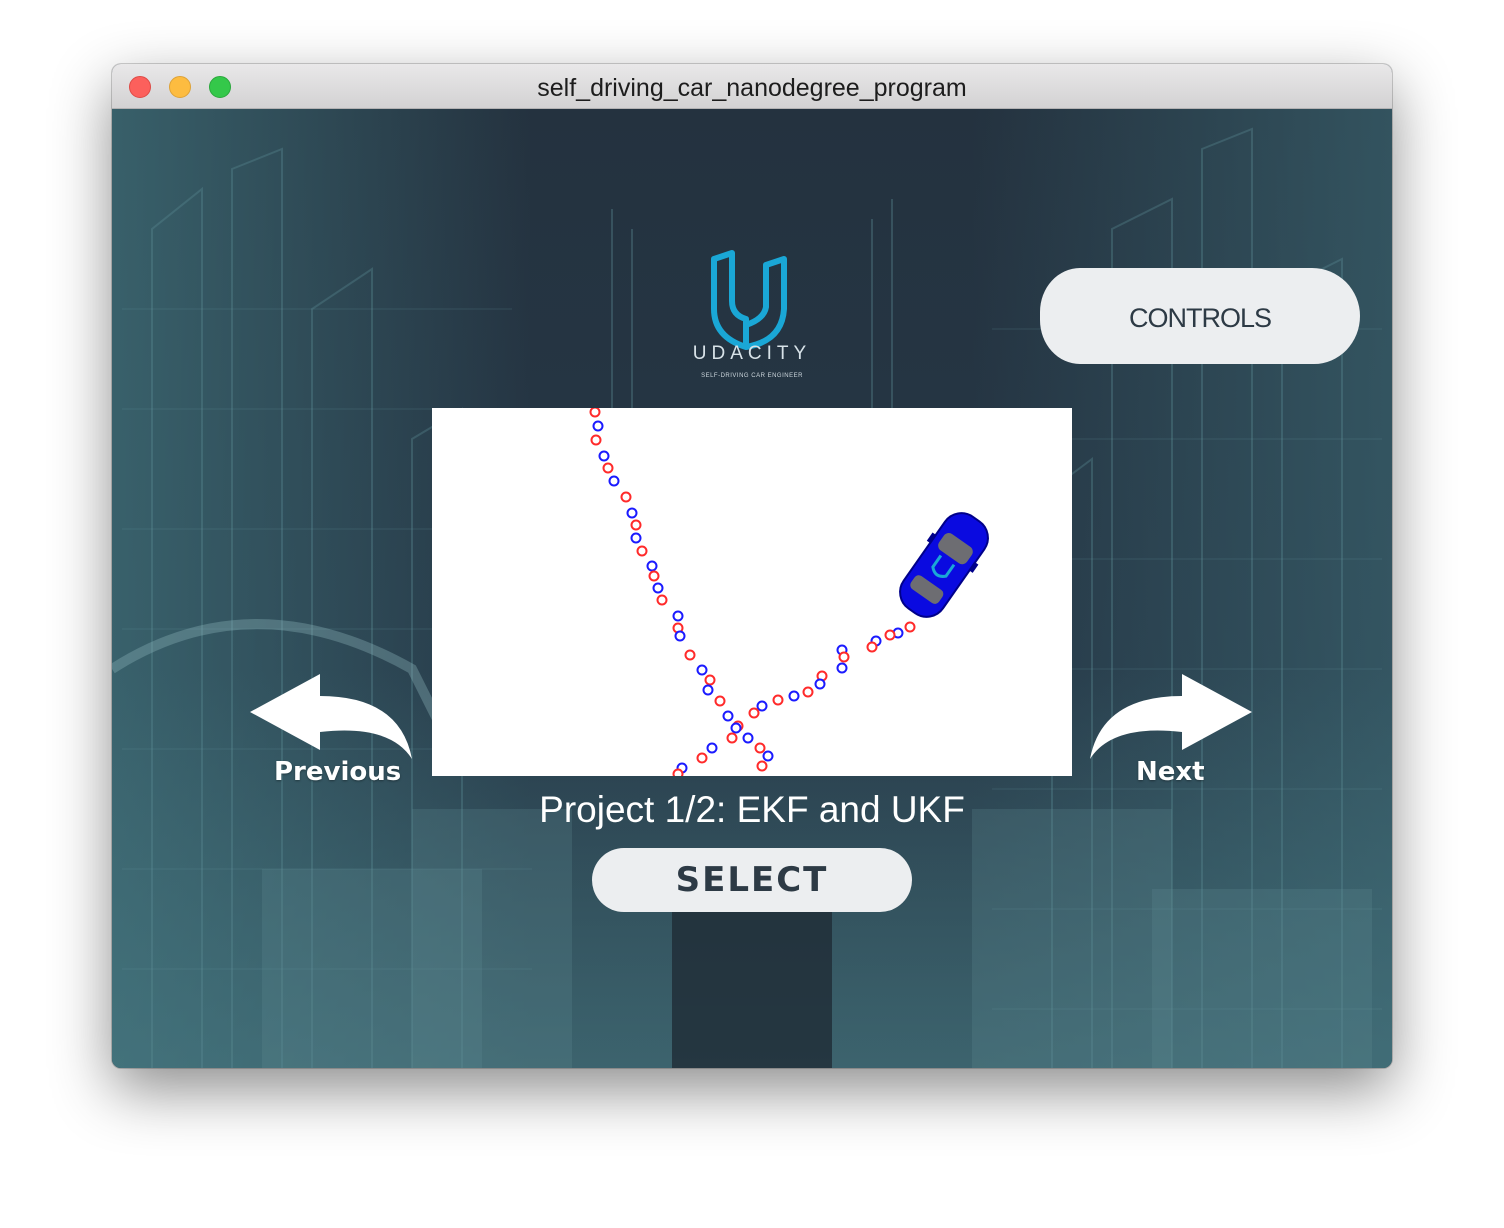  I want to click on controls-button-label: CONTROLS, so click(1200, 317).